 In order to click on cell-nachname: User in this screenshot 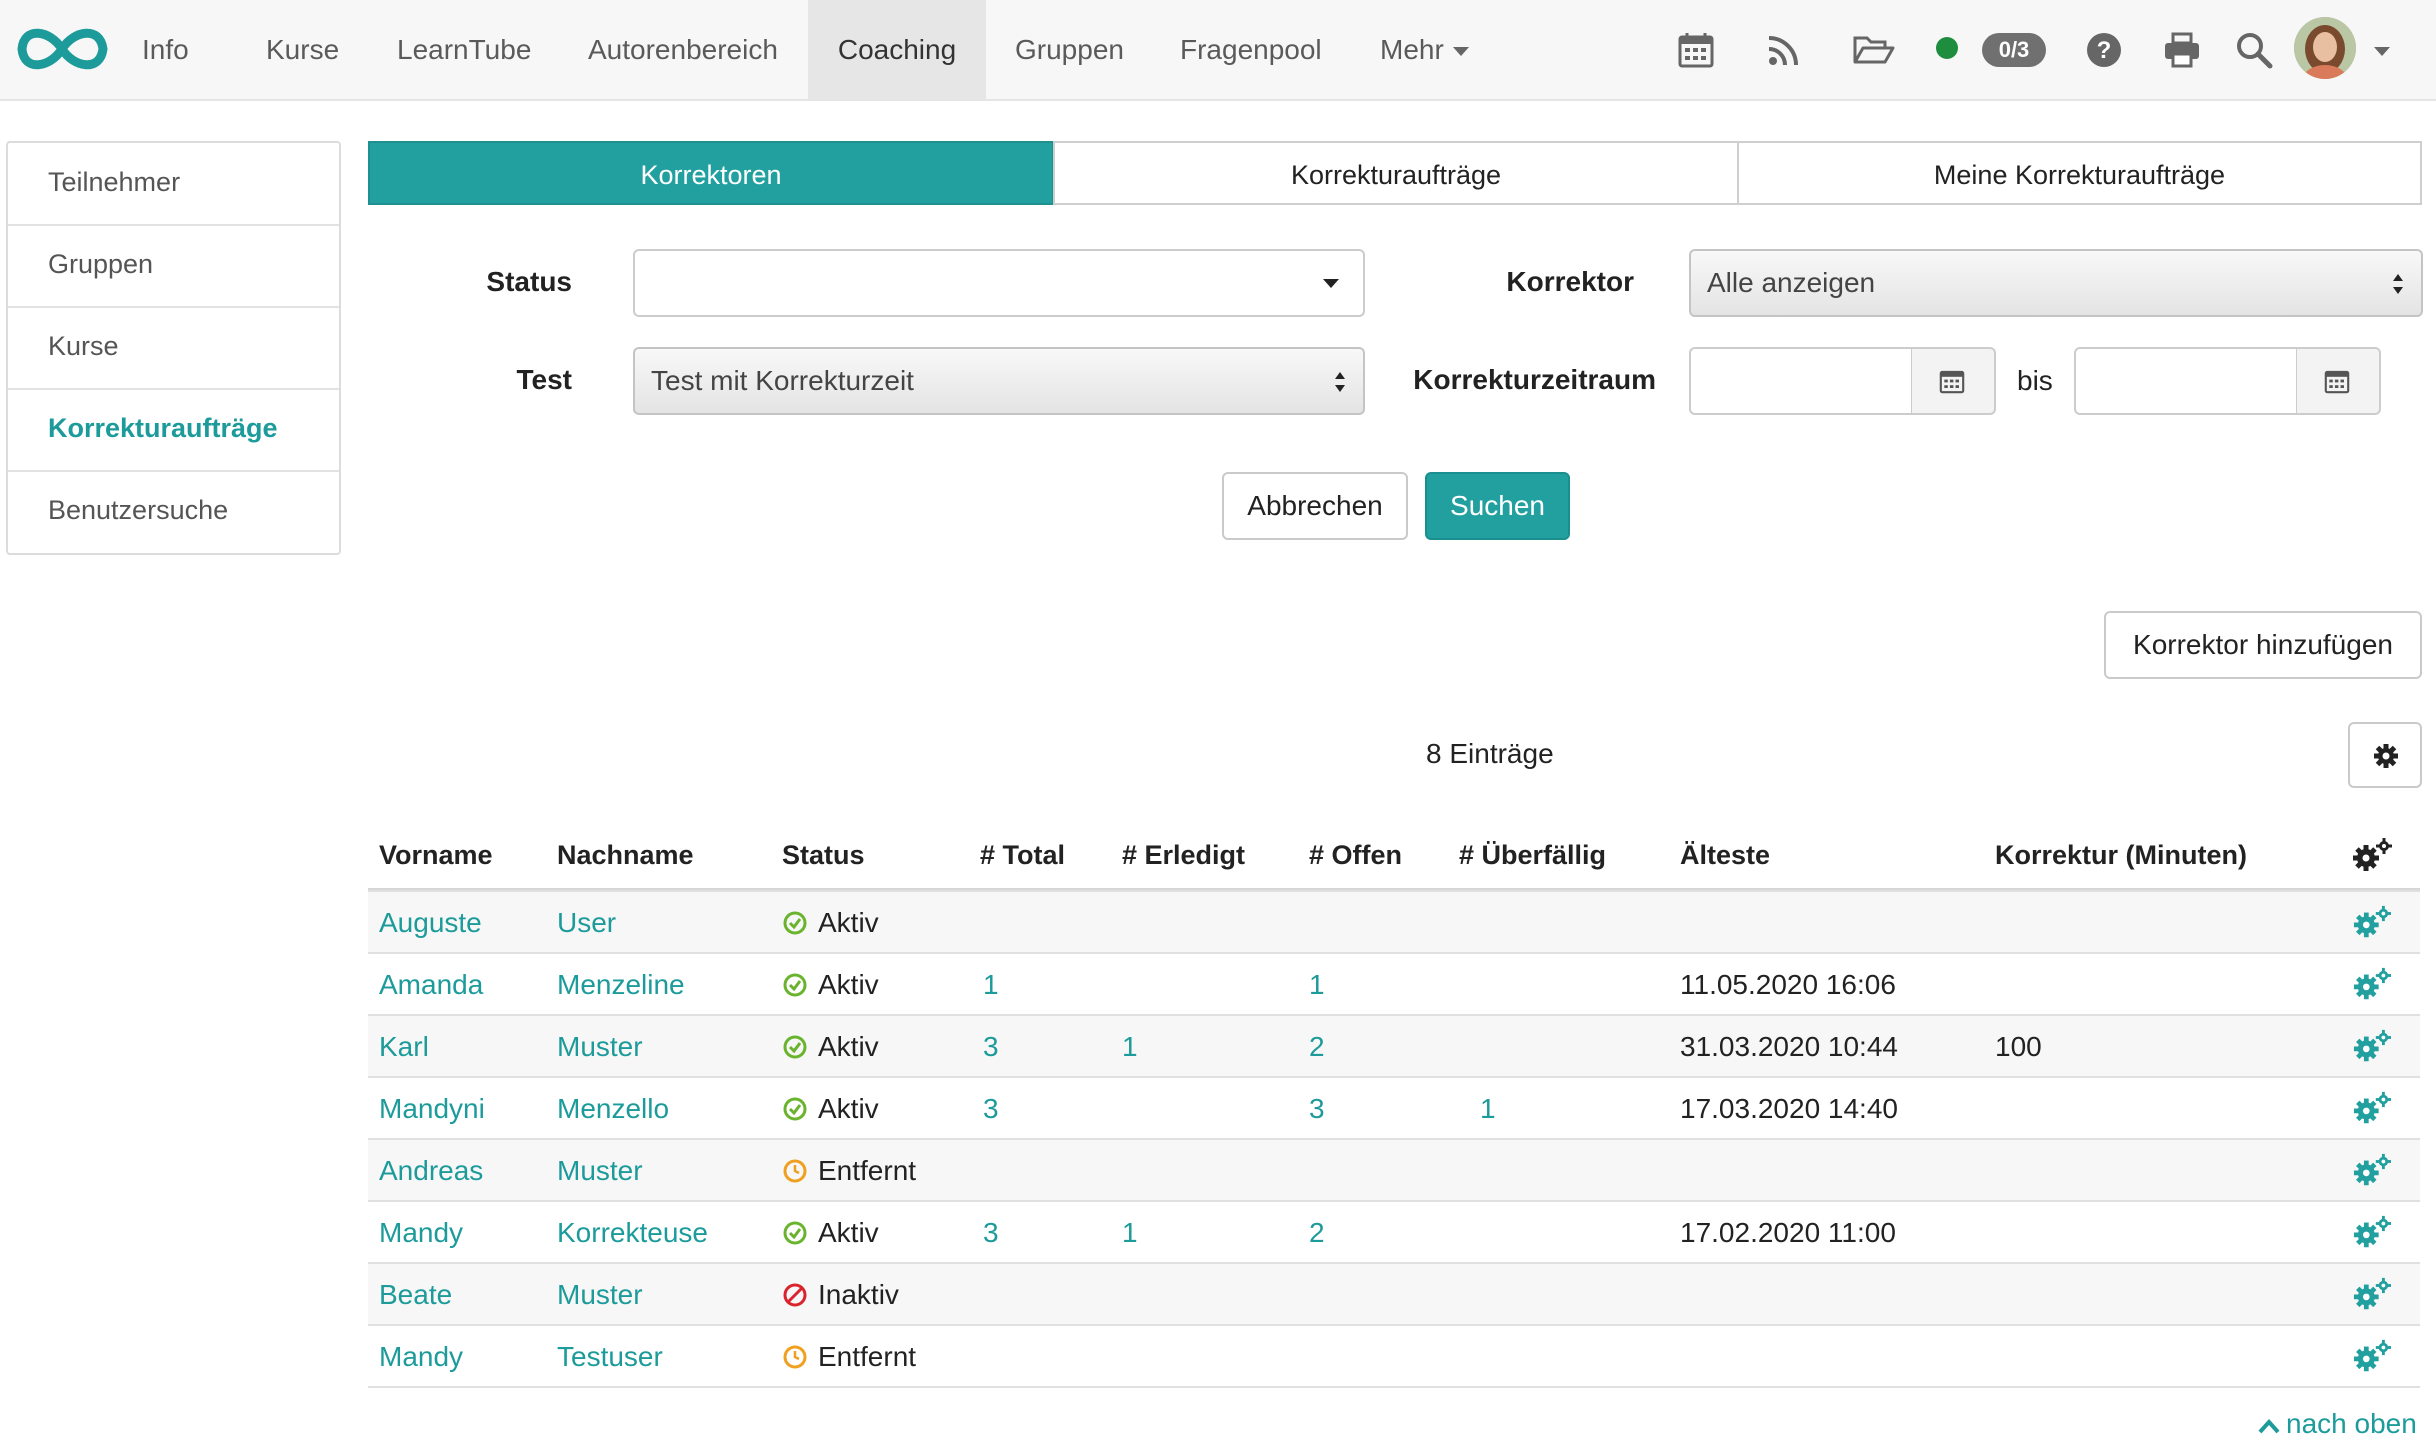, I will do `click(586, 923)`.